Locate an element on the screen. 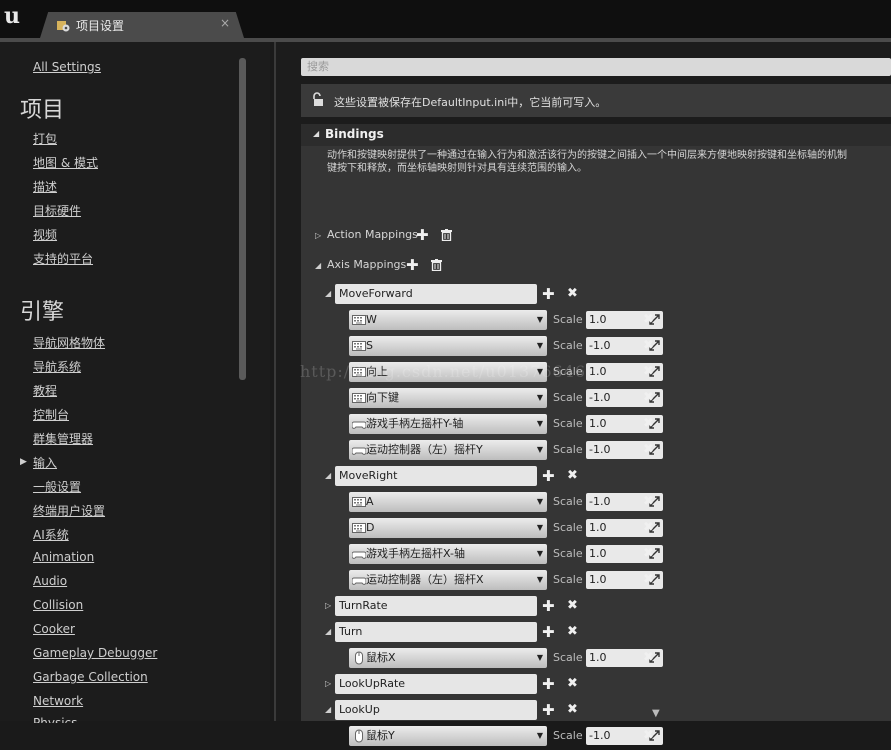 This screenshot has width=891, height=750. bindings-header: ◢ Bindings is located at coordinates (596, 135).